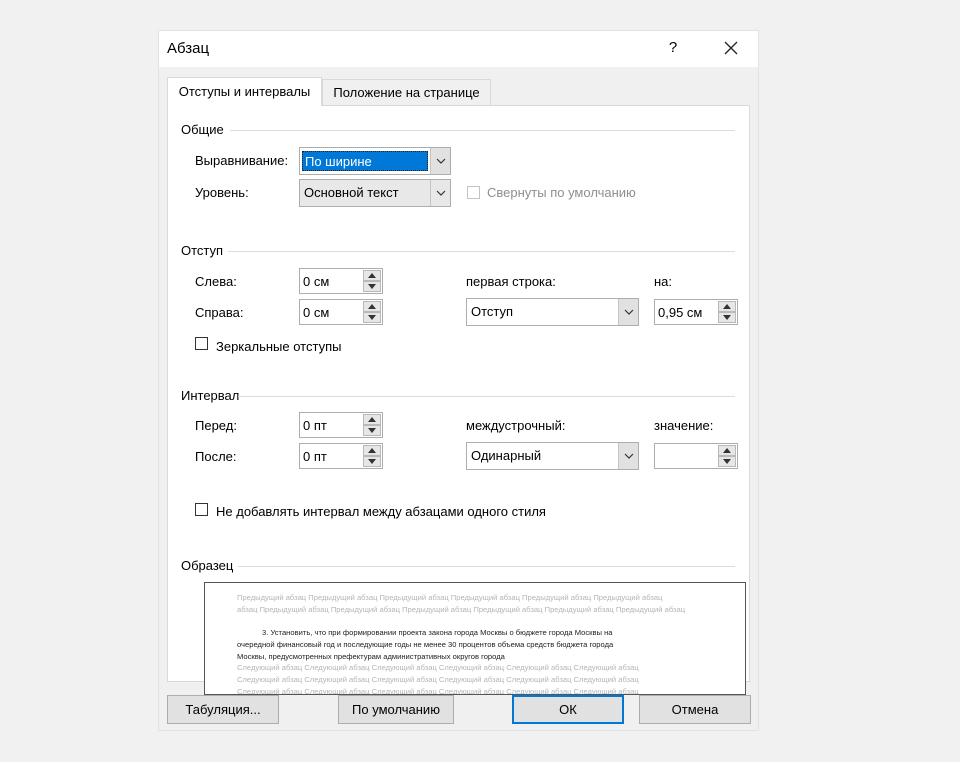 Image resolution: width=960 pixels, height=762 pixels. I want to click on first-line-value: Отступ, so click(492, 311).